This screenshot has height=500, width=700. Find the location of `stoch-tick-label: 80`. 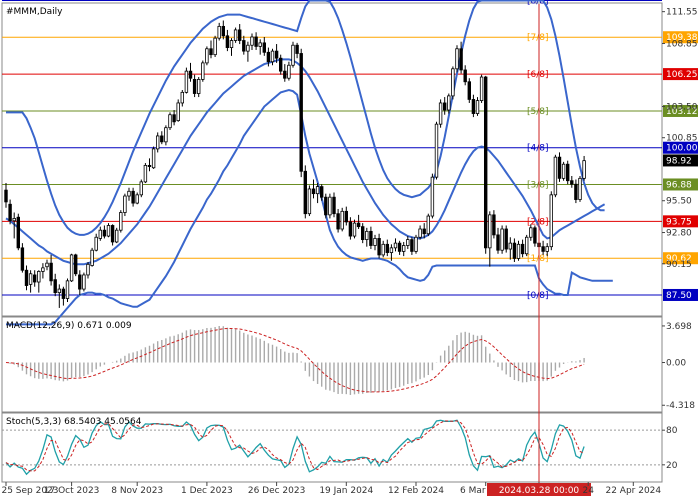

stoch-tick-label: 80 is located at coordinates (672, 431).